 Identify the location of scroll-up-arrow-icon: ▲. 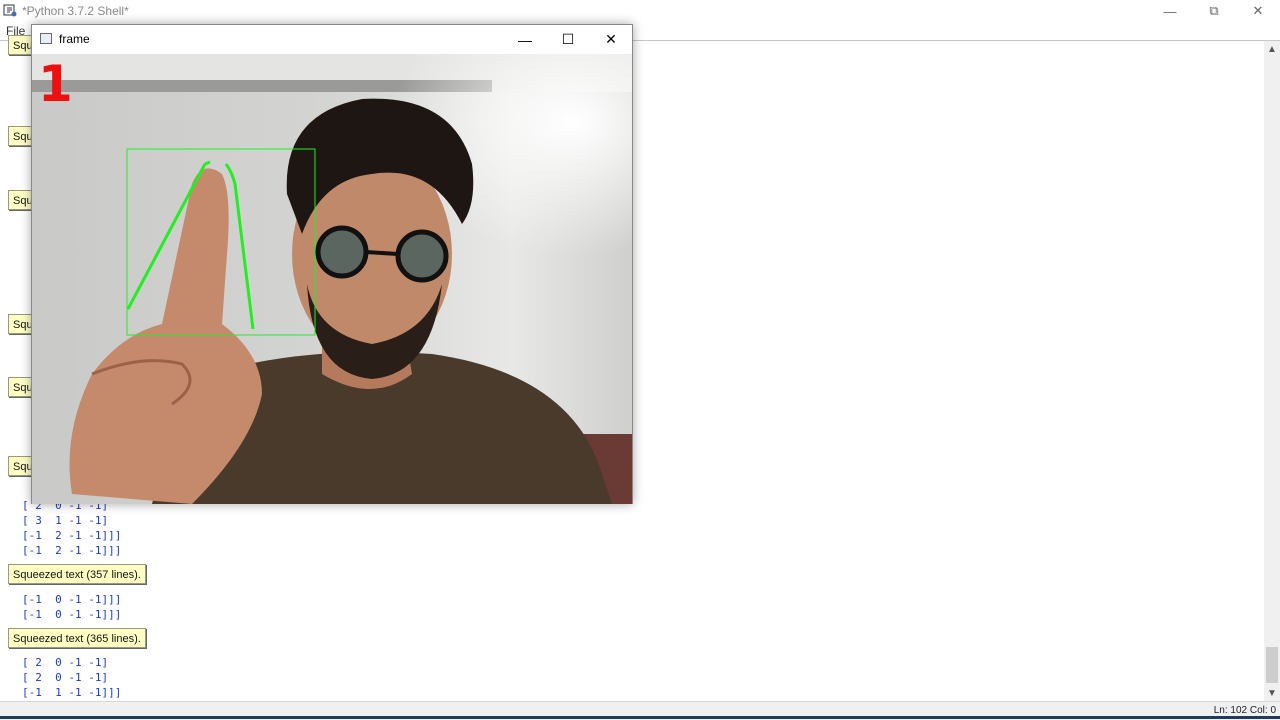
(1272, 49).